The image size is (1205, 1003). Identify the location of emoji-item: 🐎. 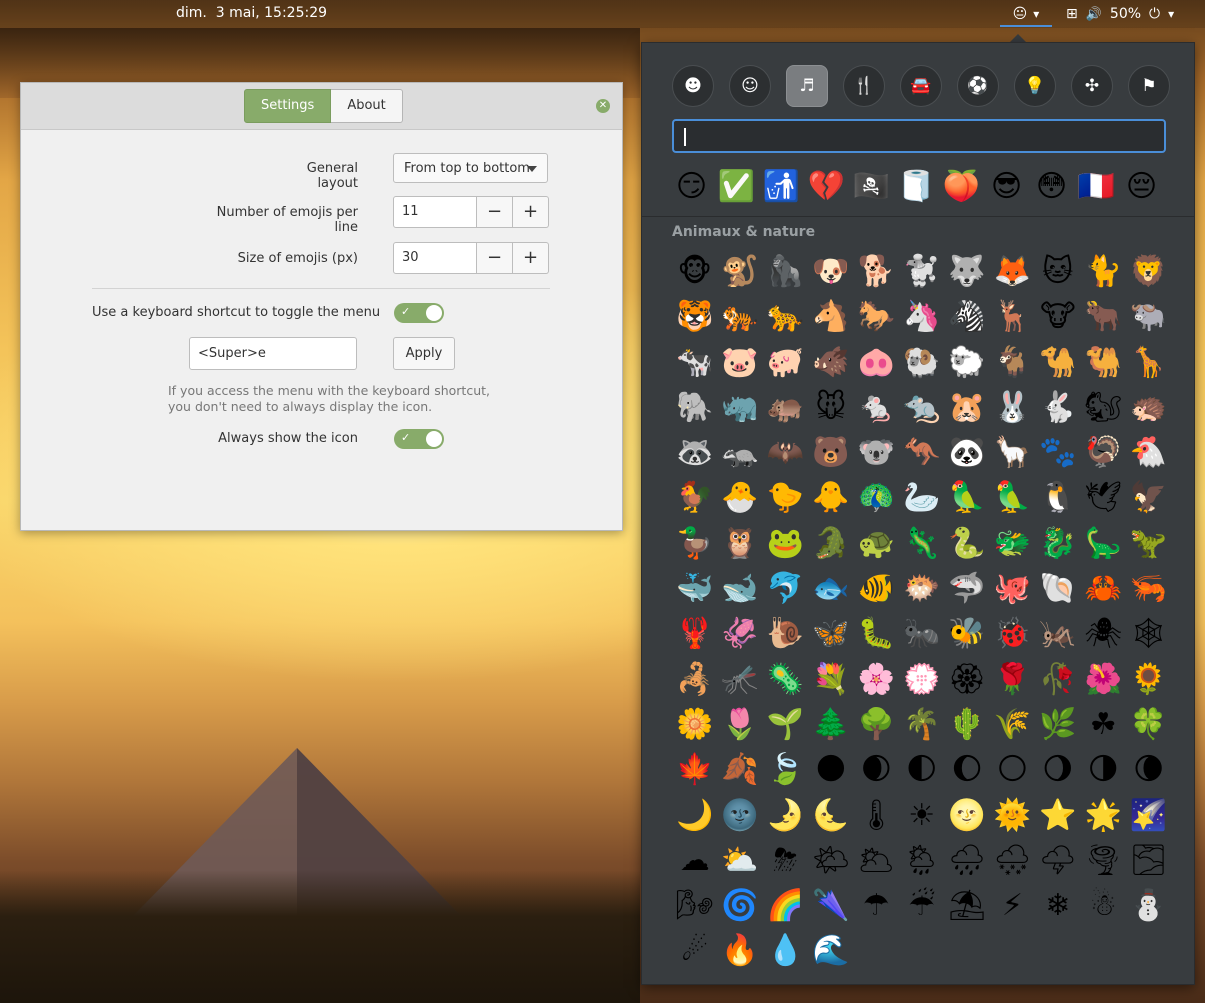
(876, 316).